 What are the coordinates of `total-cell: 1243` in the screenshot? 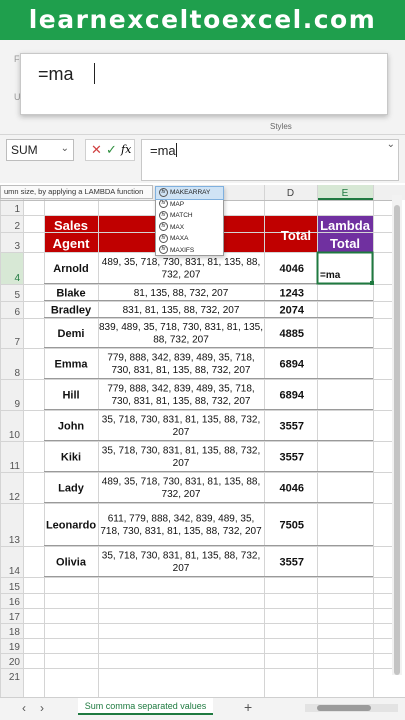 It's located at (292, 294).